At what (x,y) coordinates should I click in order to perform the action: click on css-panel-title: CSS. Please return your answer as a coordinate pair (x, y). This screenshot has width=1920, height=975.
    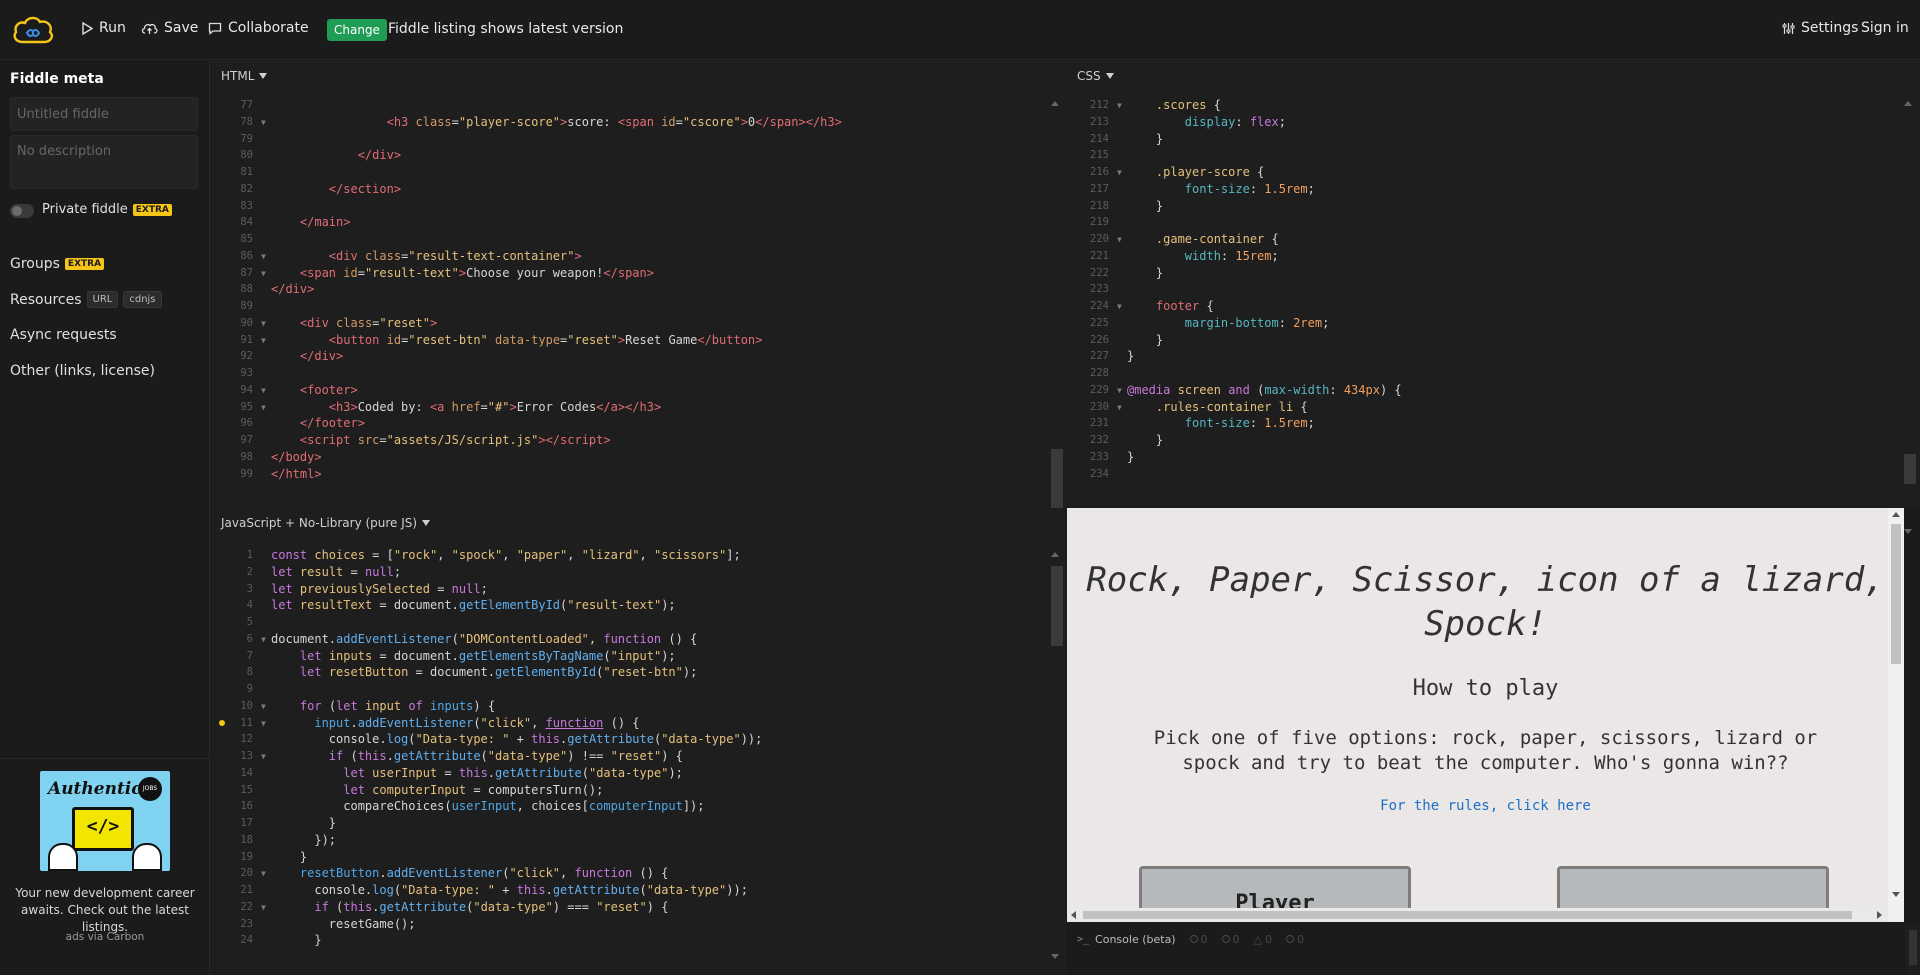
    Looking at the image, I should click on (1089, 76).